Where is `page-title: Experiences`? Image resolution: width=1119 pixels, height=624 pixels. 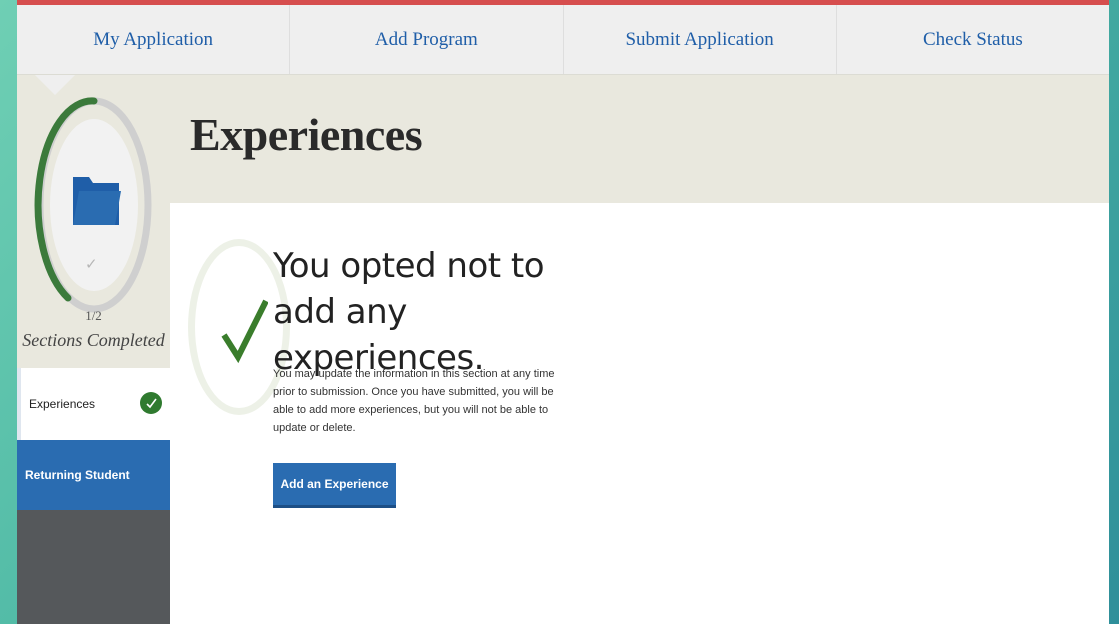 page-title: Experiences is located at coordinates (306, 134).